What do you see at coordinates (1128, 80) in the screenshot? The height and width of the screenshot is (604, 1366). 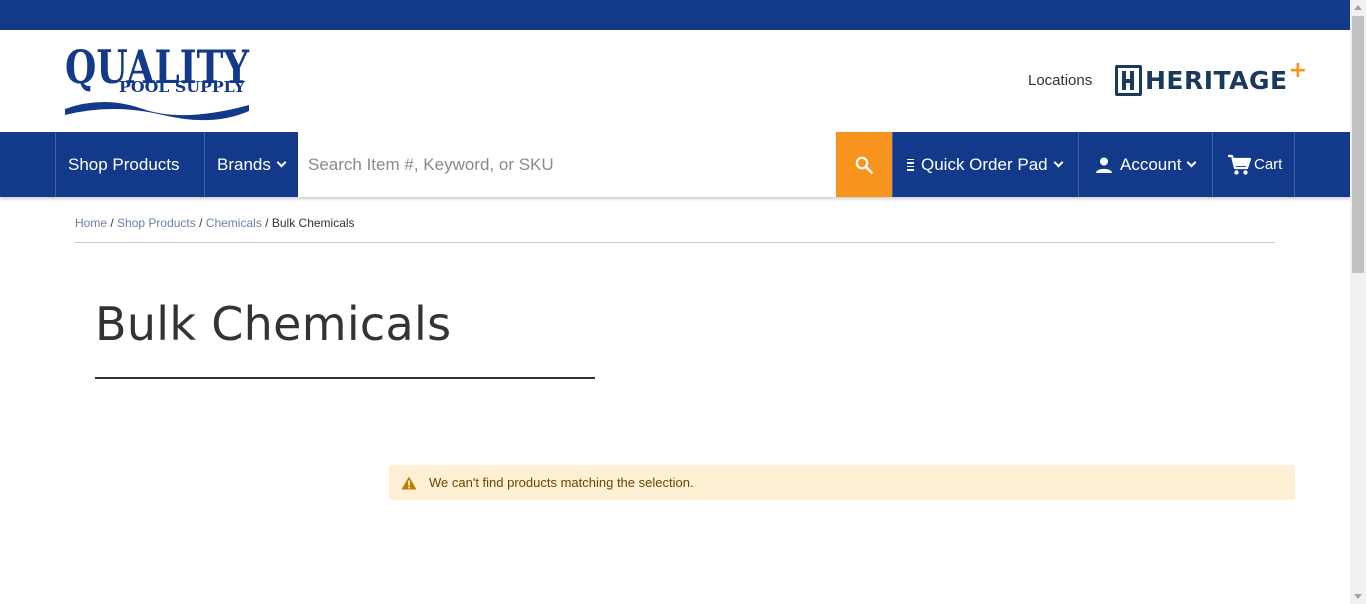 I see `heritage-h-icon` at bounding box center [1128, 80].